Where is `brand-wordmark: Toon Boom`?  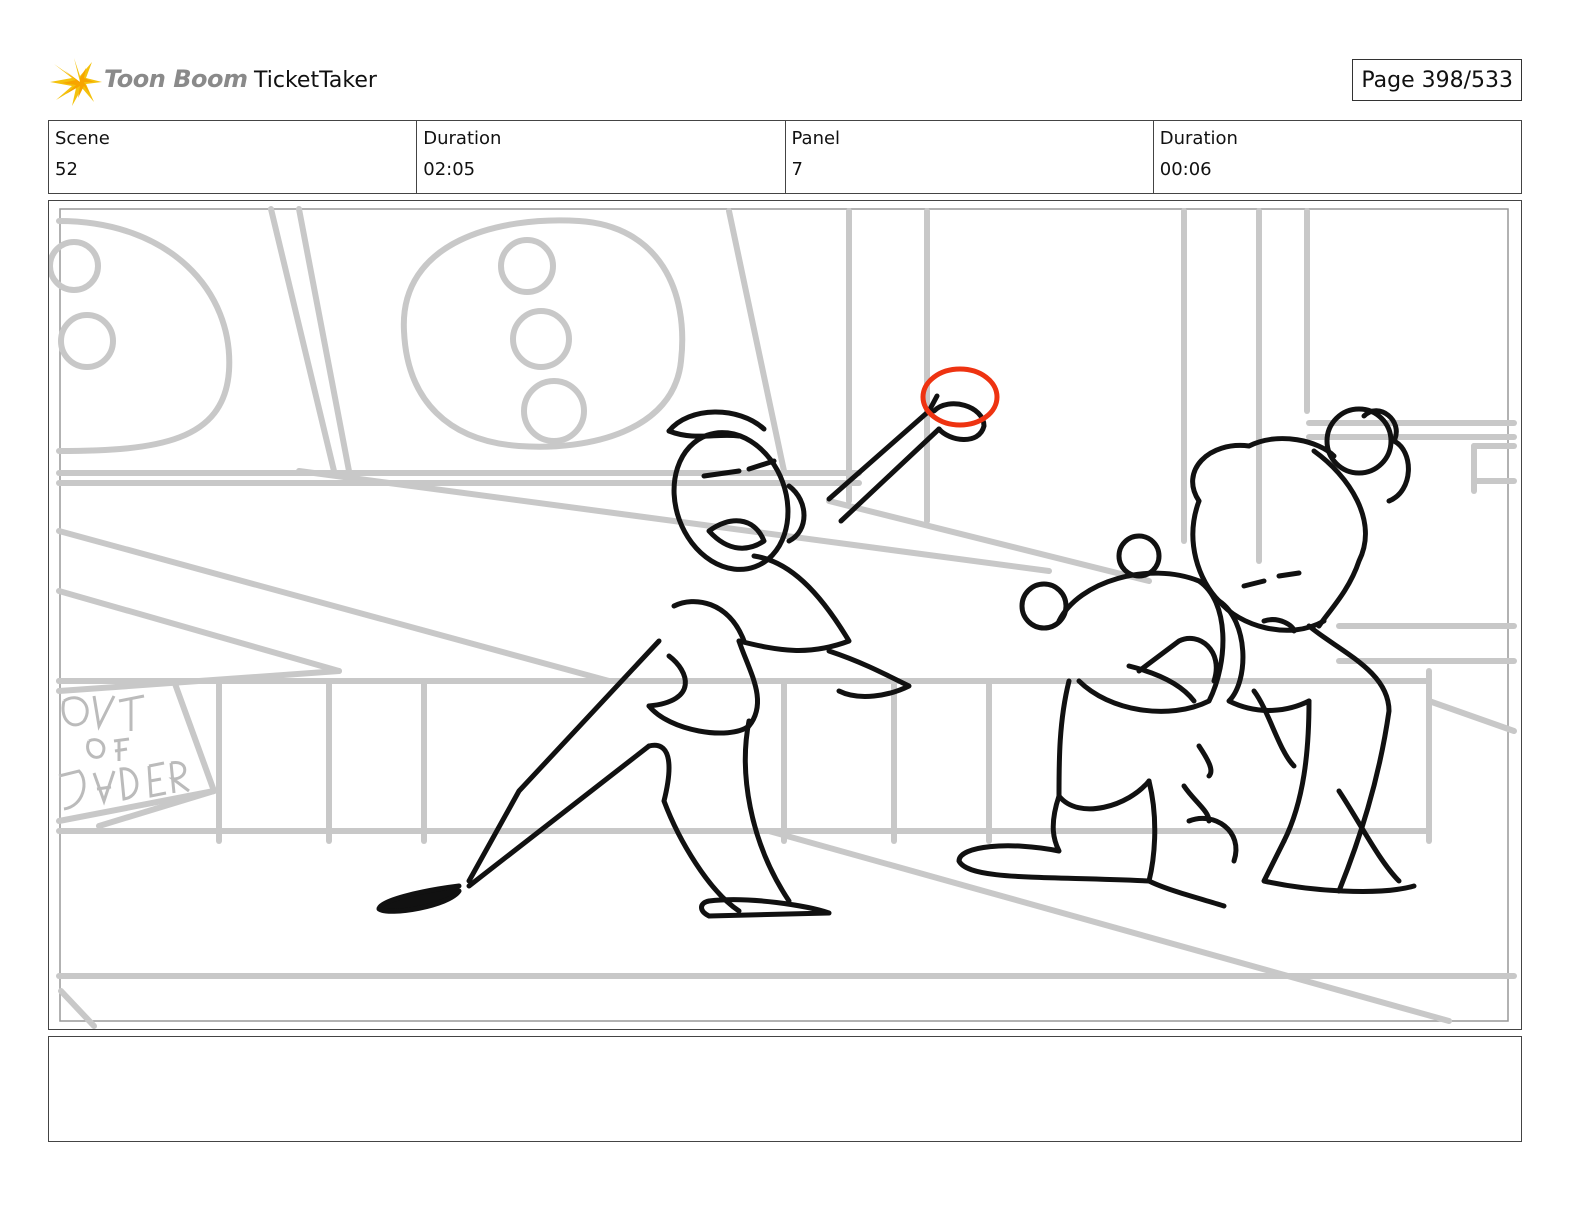 brand-wordmark: Toon Boom is located at coordinates (176, 79).